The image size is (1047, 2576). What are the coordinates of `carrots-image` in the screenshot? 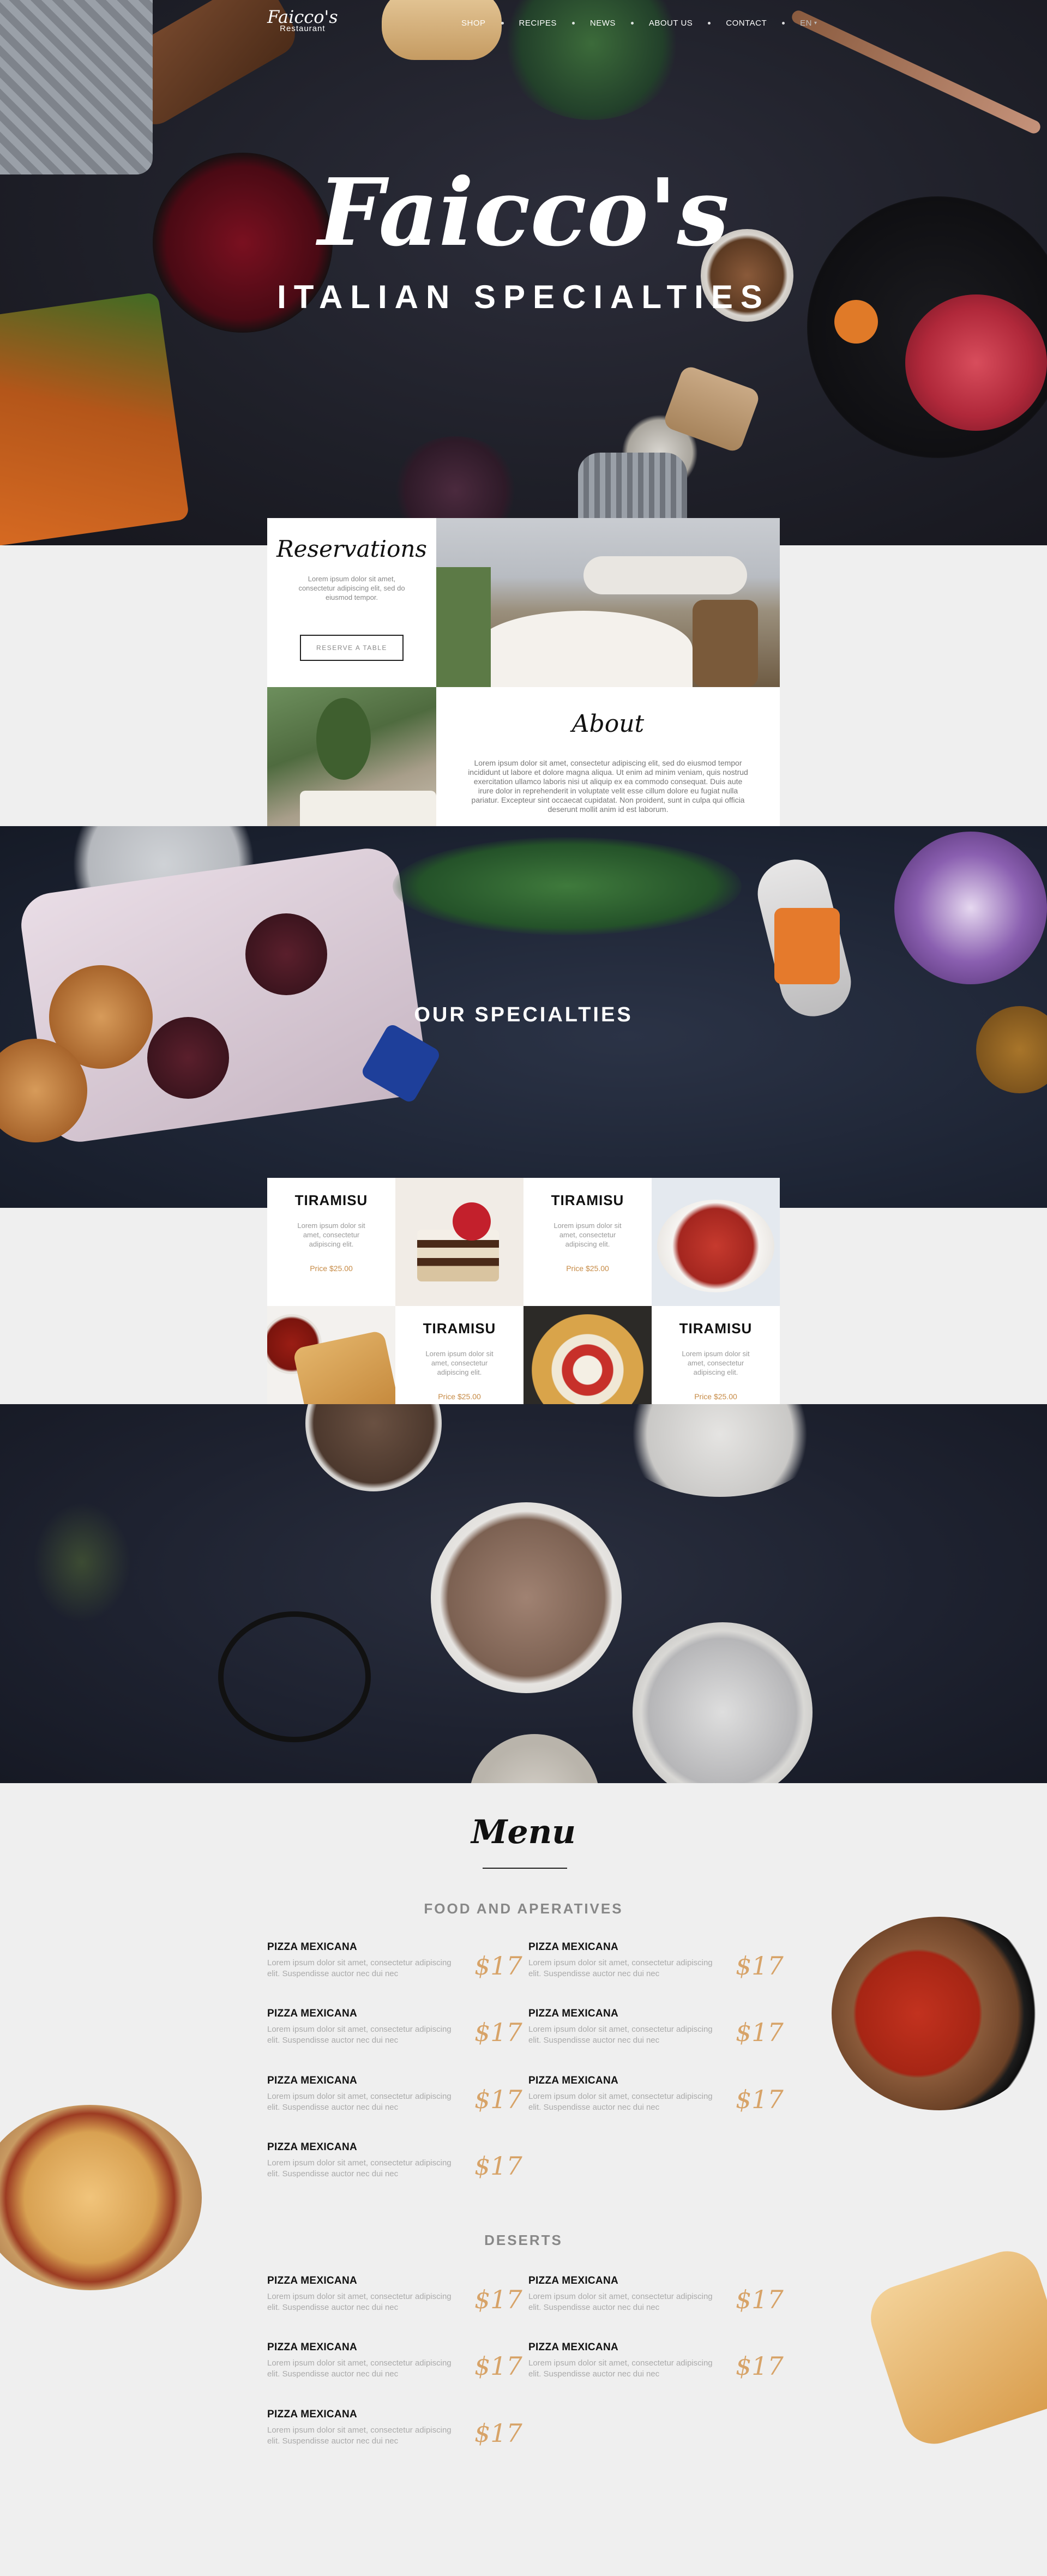 It's located at (95, 418).